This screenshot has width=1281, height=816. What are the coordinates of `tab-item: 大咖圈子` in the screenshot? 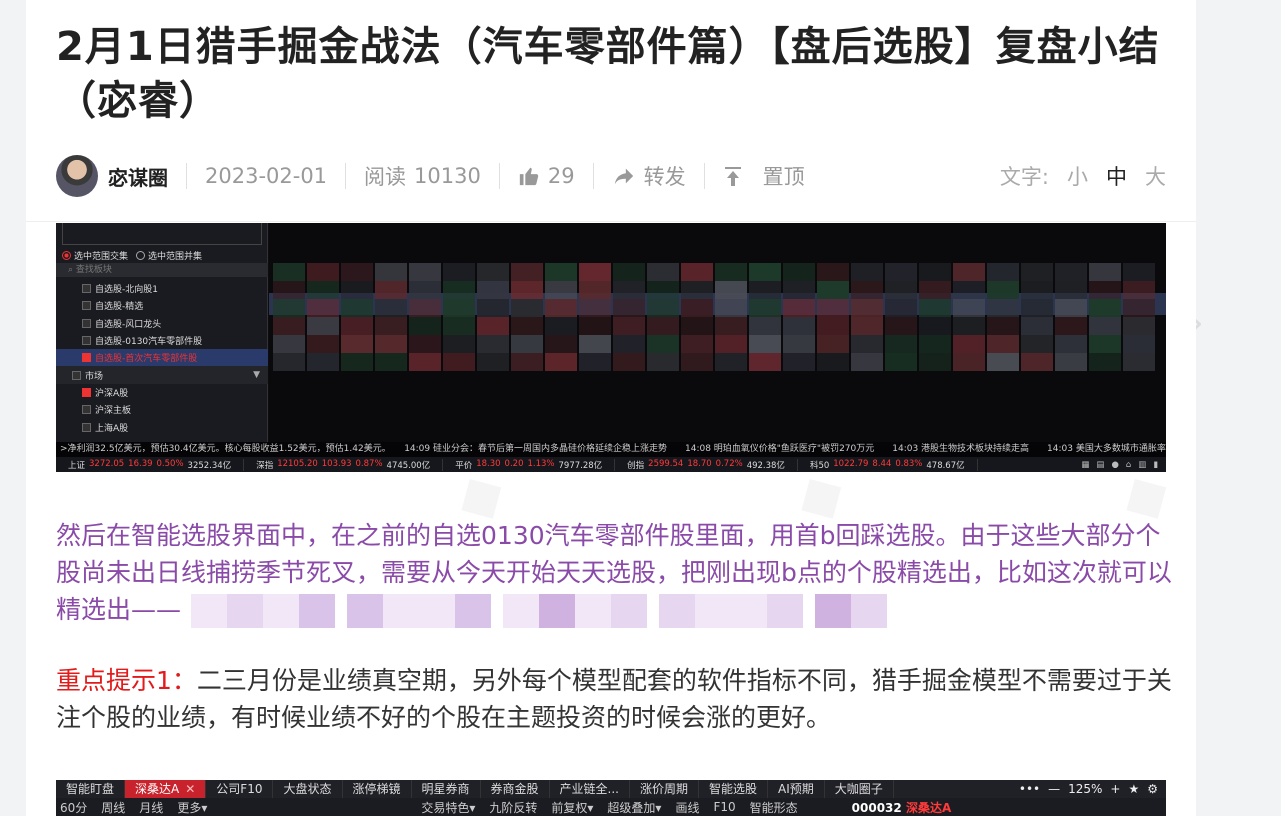 It's located at (859, 789).